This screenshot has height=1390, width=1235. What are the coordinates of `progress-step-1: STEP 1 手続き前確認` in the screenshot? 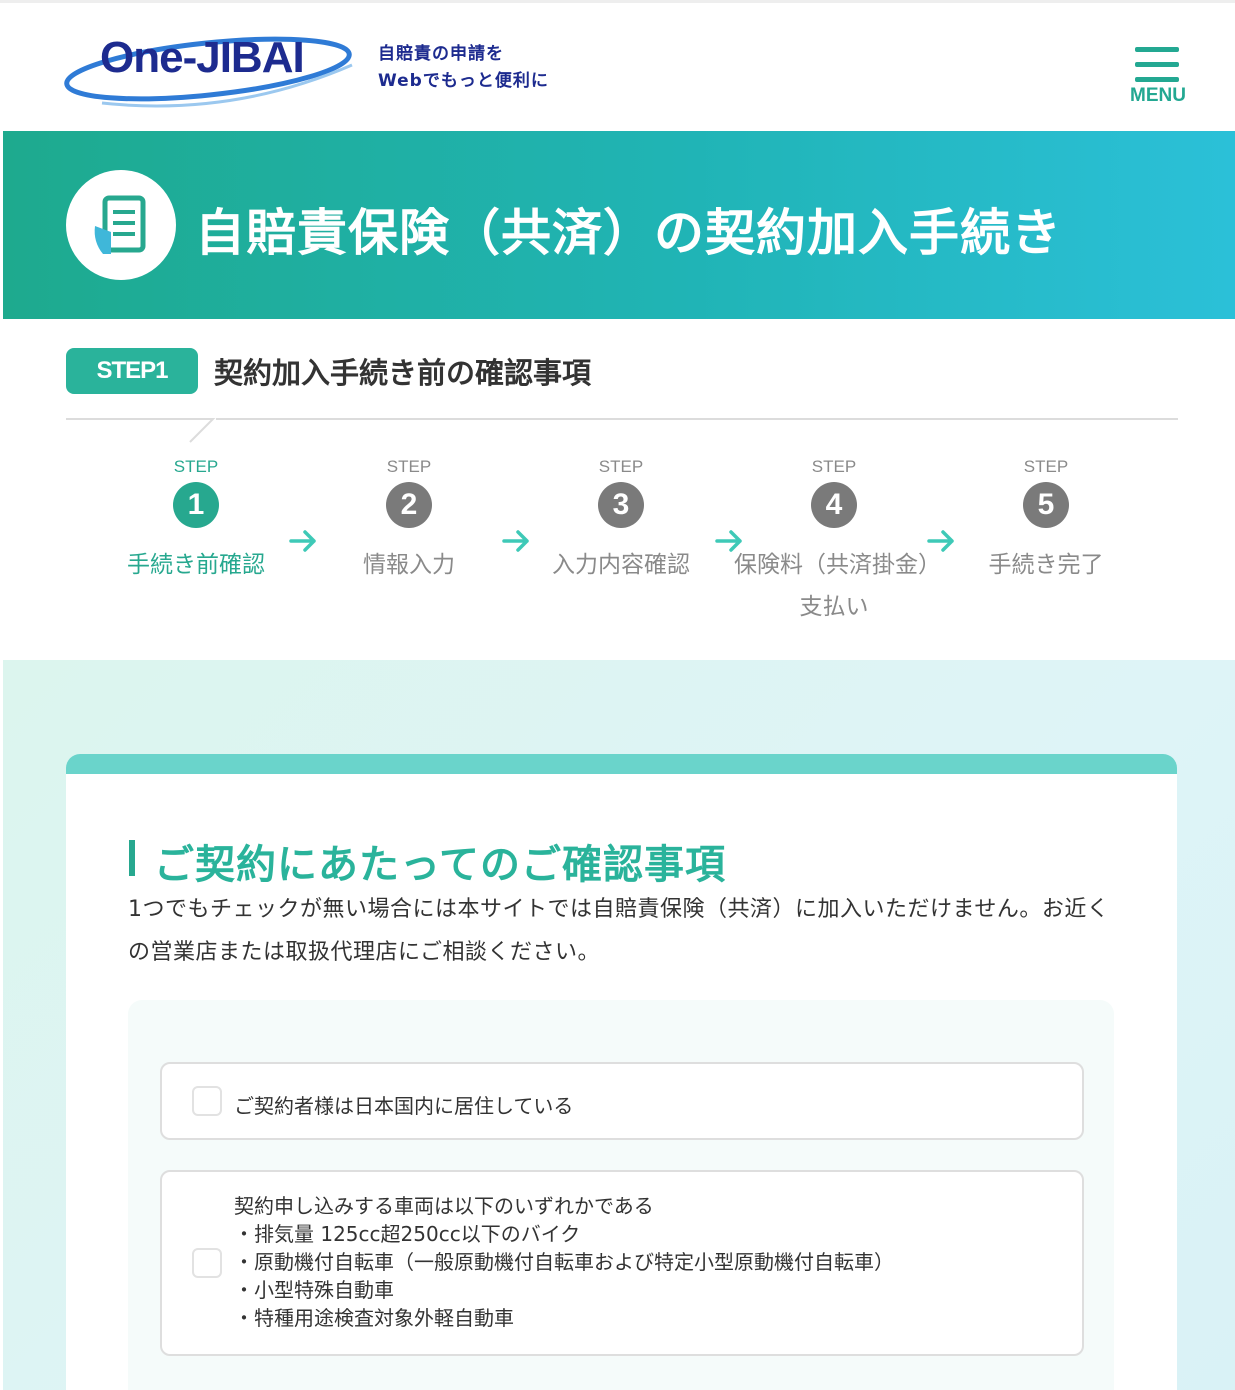 It's located at (196, 521).